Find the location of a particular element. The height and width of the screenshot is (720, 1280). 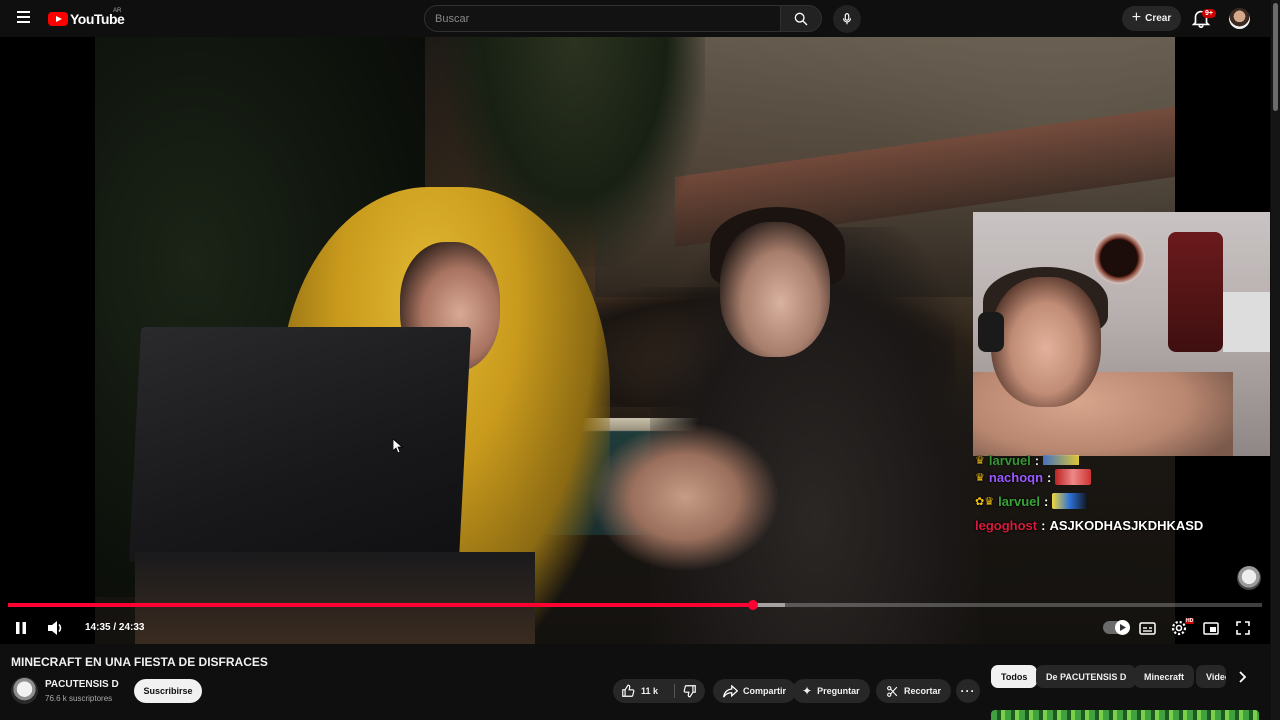

youtube-play-icon is located at coordinates (58, 19).